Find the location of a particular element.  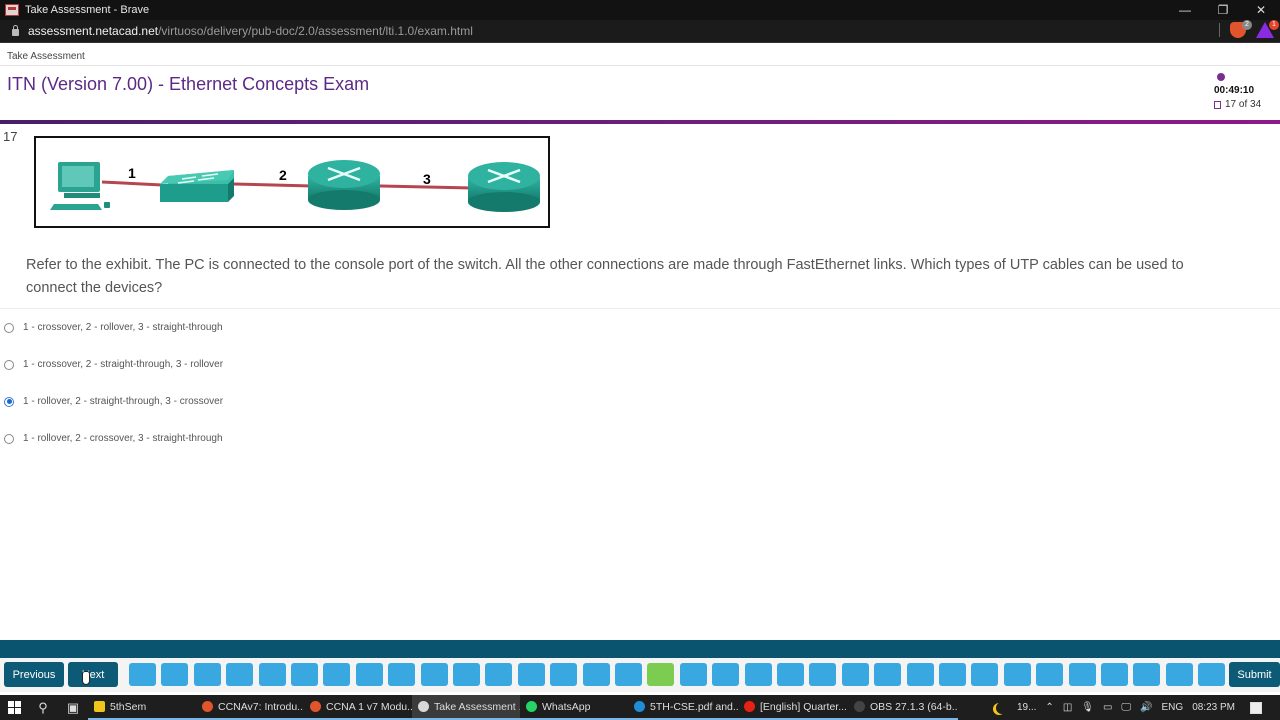

camera-icon: ◫ is located at coordinates (1067, 707).